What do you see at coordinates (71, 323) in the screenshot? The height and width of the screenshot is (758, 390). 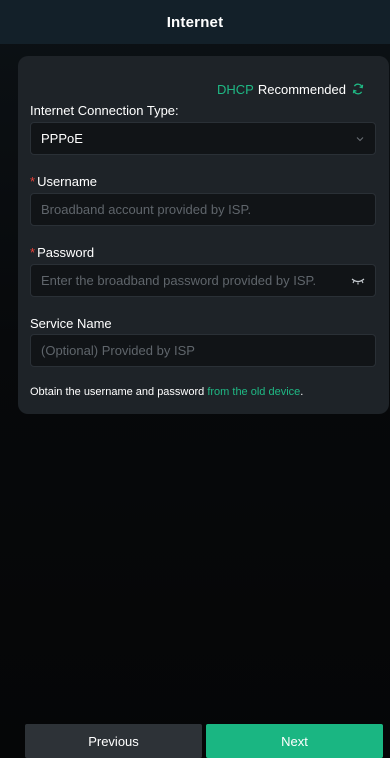 I see `service-name-label: Service Name` at bounding box center [71, 323].